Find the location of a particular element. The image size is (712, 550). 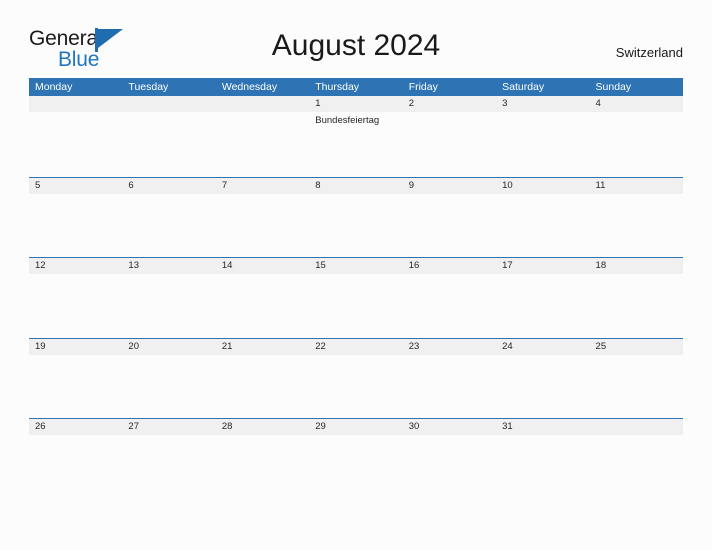

day-number: 23 is located at coordinates (414, 346).